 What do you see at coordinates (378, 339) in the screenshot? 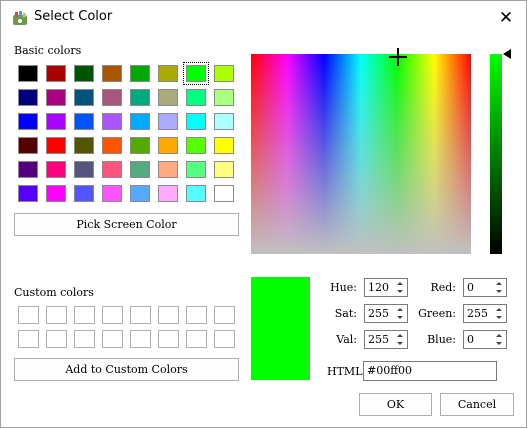
I see `val-value: 255` at bounding box center [378, 339].